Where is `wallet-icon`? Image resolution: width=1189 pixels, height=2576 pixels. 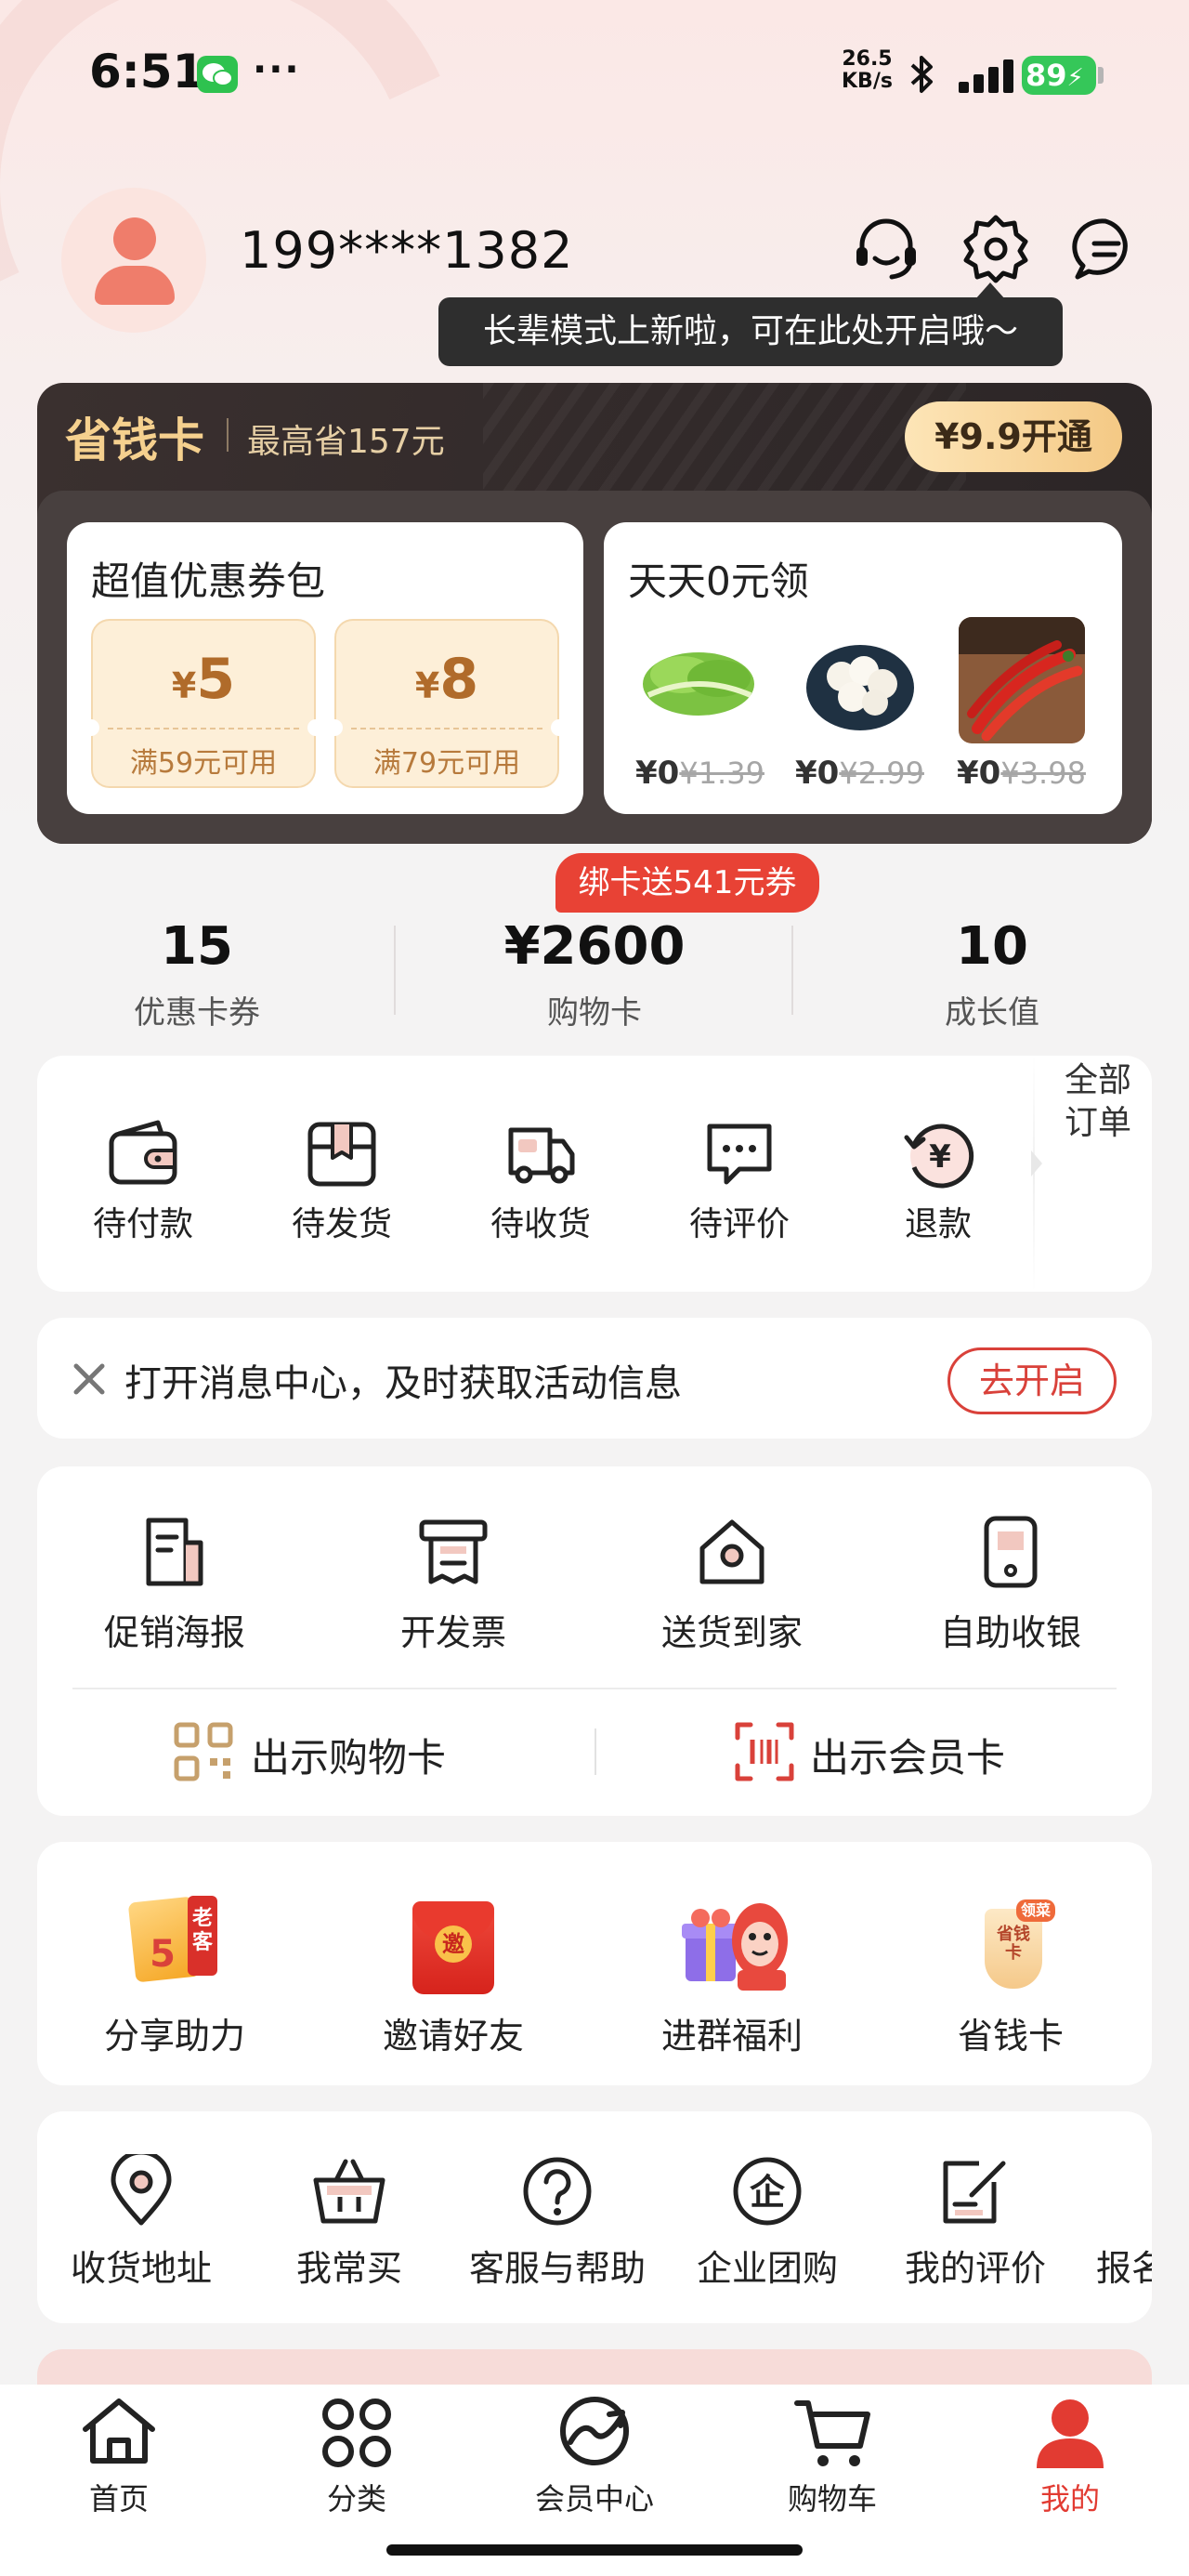 wallet-icon is located at coordinates (143, 1154).